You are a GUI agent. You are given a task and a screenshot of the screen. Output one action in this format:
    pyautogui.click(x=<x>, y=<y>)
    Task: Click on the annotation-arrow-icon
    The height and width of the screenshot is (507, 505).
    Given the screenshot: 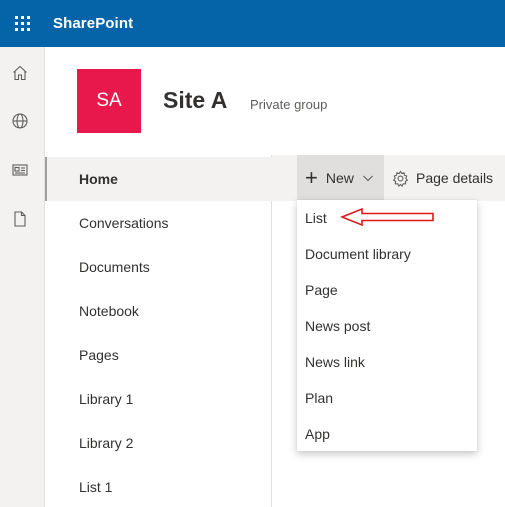 What is the action you would take?
    pyautogui.click(x=387, y=217)
    